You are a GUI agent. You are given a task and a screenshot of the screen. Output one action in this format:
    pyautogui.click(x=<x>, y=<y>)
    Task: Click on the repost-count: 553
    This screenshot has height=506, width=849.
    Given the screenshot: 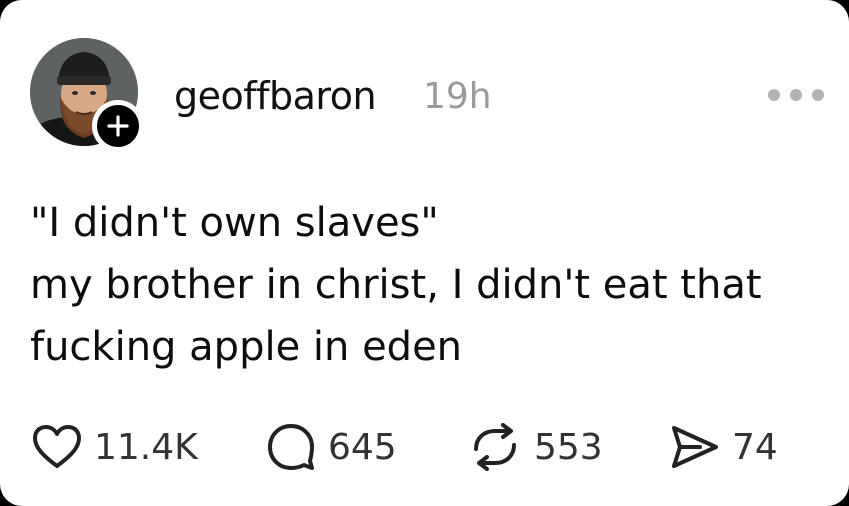 What is the action you would take?
    pyautogui.click(x=568, y=447)
    